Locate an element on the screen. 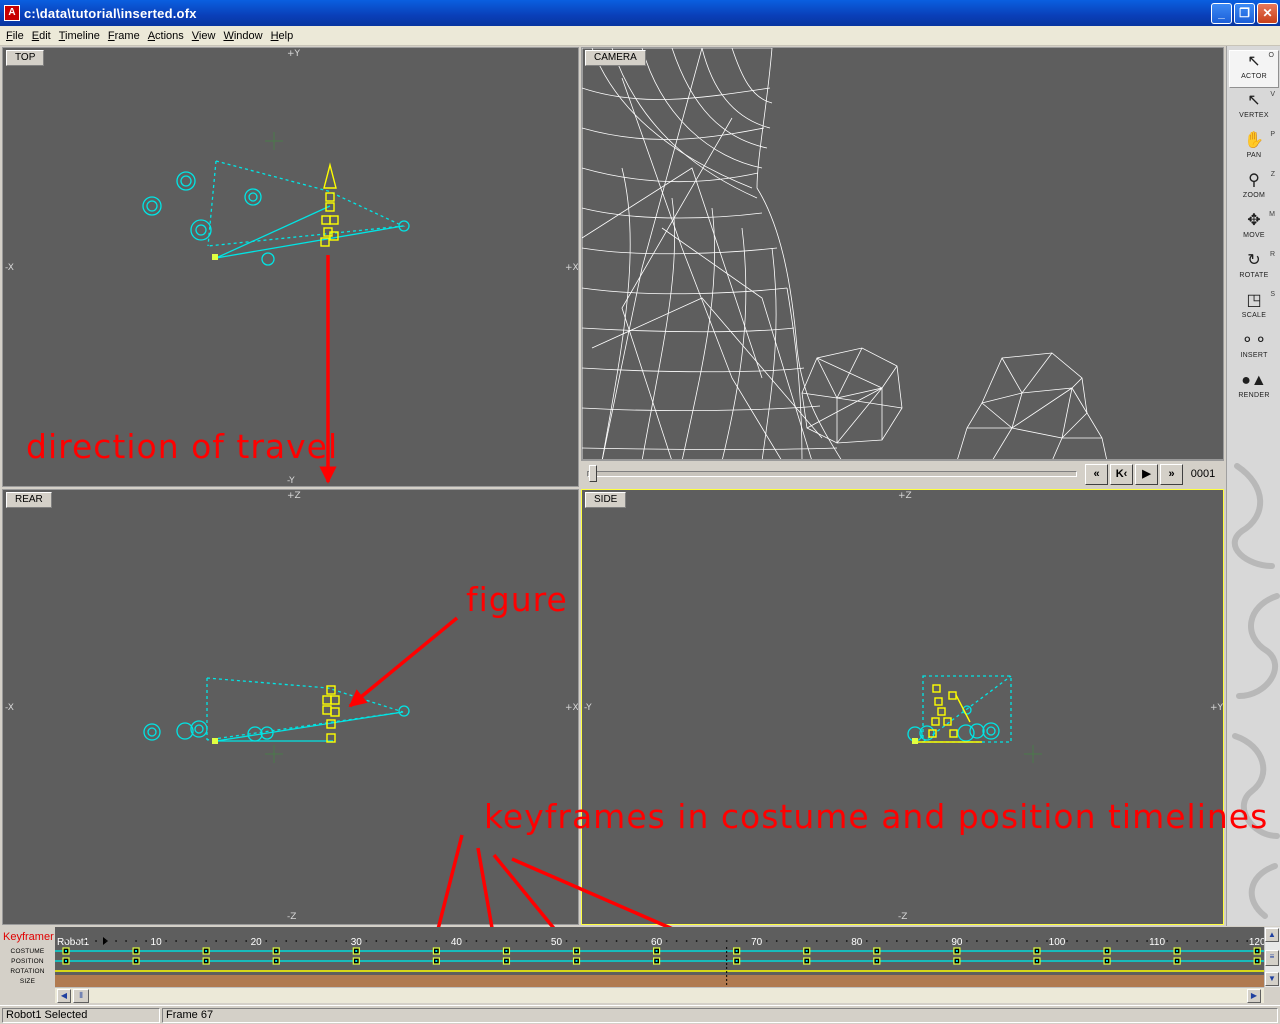  frame-slider-track is located at coordinates (832, 474).